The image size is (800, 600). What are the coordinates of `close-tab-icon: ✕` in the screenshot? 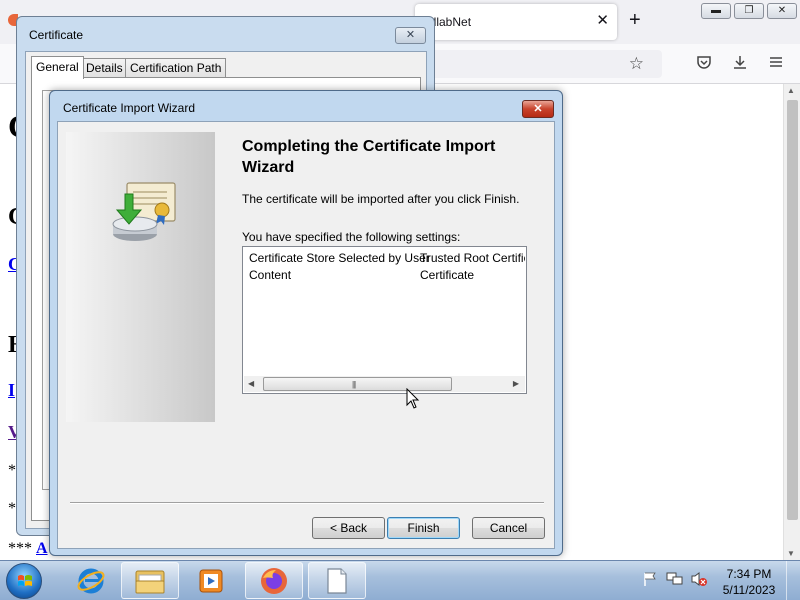 It's located at (602, 20).